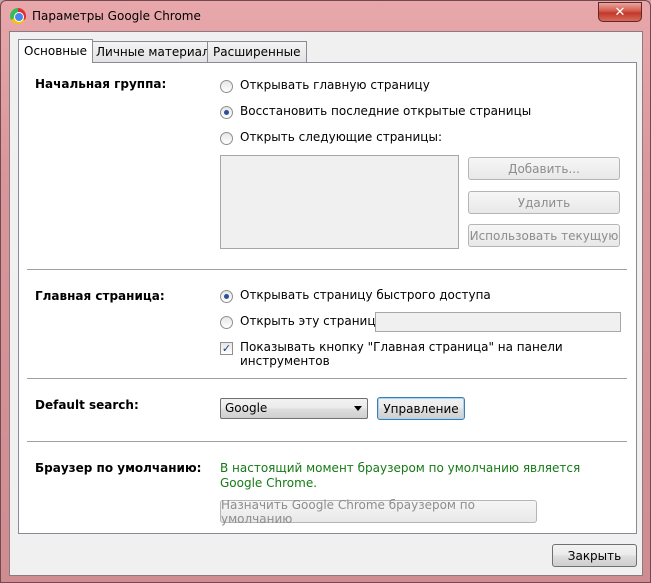 The width and height of the screenshot is (651, 583). I want to click on show-home-button-checkbox: ✓, so click(226, 348).